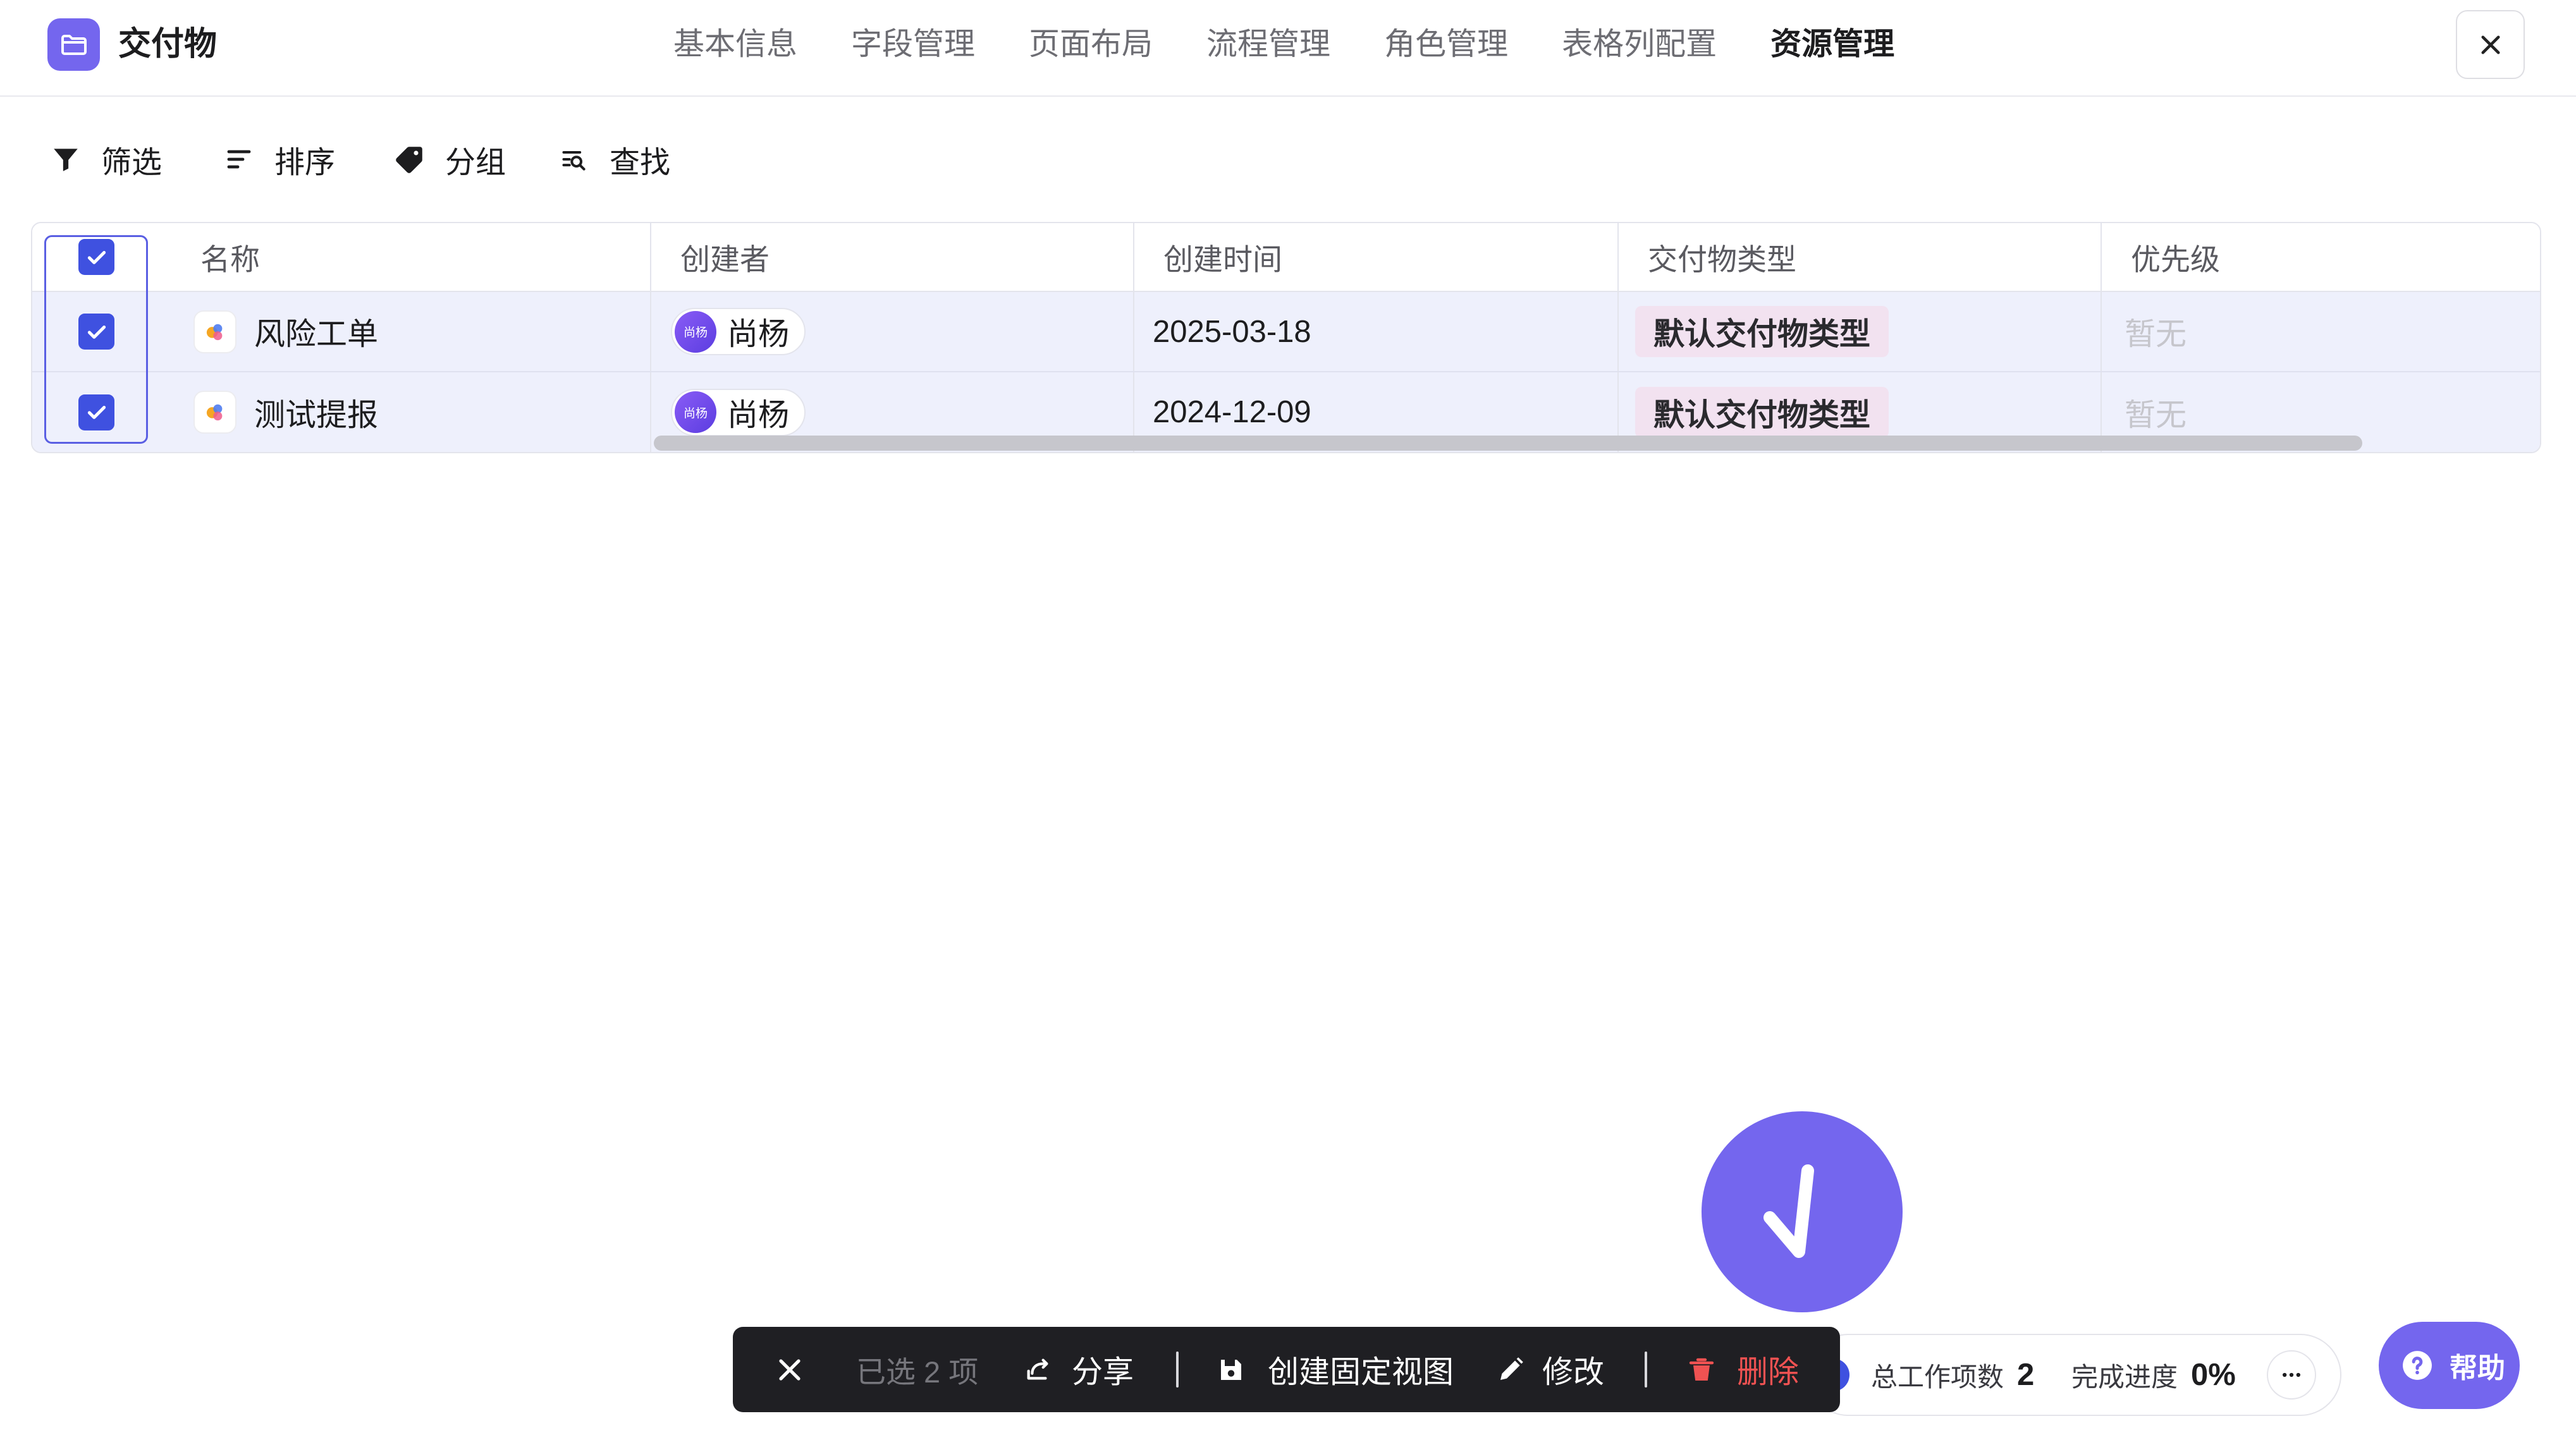  What do you see at coordinates (316, 415) in the screenshot?
I see `row-name: 测试提报` at bounding box center [316, 415].